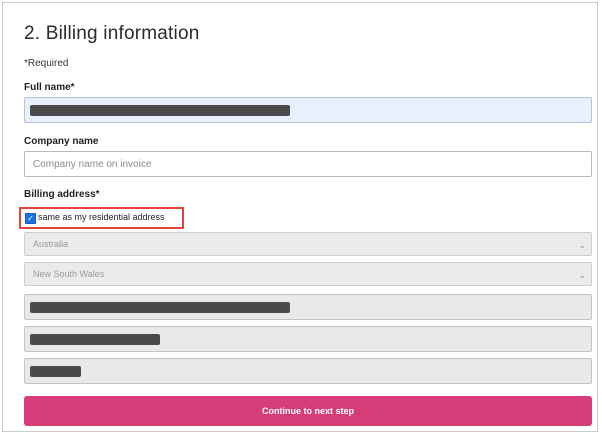 Image resolution: width=602 pixels, height=435 pixels. Describe the element at coordinates (46, 63) in the screenshot. I see `required-note: *Required` at that location.